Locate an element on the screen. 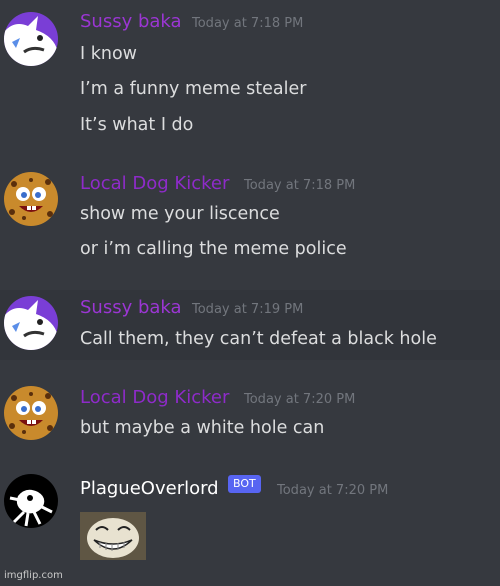 This screenshot has height=586, width=500. message-text: It’s what I do is located at coordinates (137, 125).